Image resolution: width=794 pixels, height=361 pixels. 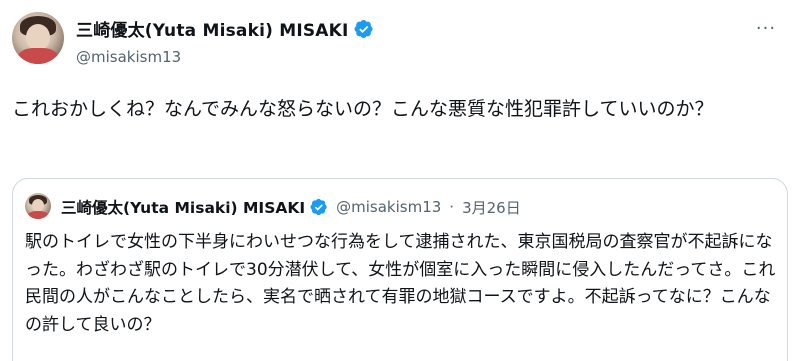 I want to click on avatar-face, so click(x=38, y=37).